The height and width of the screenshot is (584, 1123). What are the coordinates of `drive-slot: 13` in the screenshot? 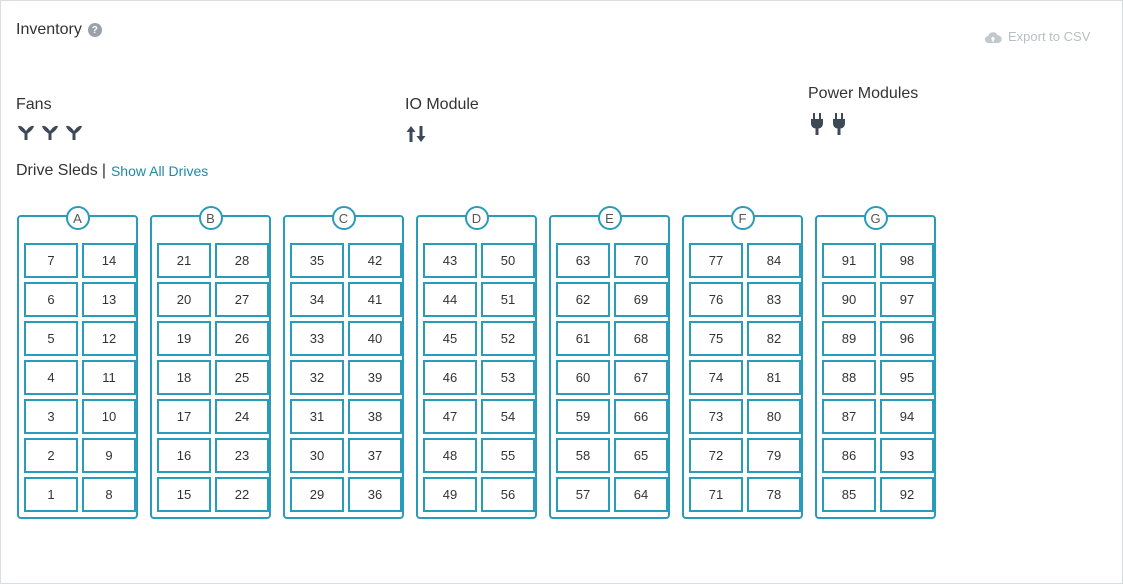 It's located at (109, 299).